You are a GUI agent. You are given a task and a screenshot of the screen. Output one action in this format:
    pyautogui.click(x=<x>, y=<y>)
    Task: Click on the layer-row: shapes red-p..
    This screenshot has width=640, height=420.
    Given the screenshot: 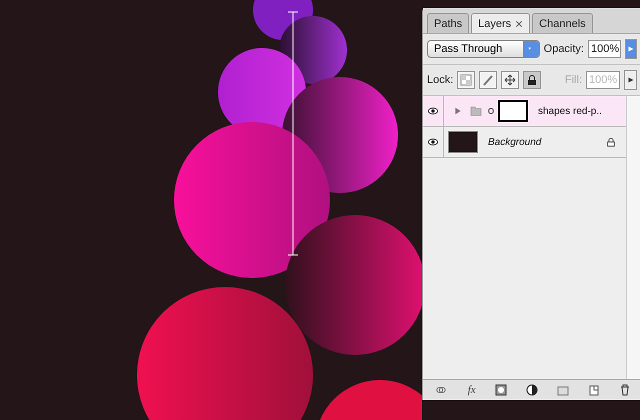 What is the action you would take?
    pyautogui.click(x=524, y=111)
    